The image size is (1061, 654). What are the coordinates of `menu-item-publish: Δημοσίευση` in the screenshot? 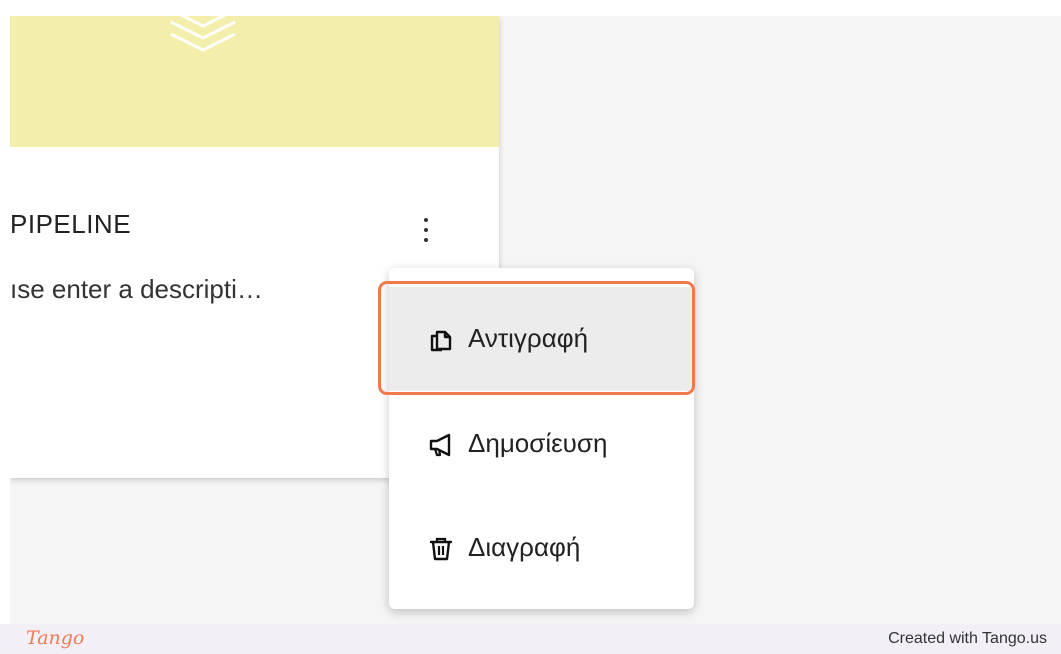 It's located at (541, 444).